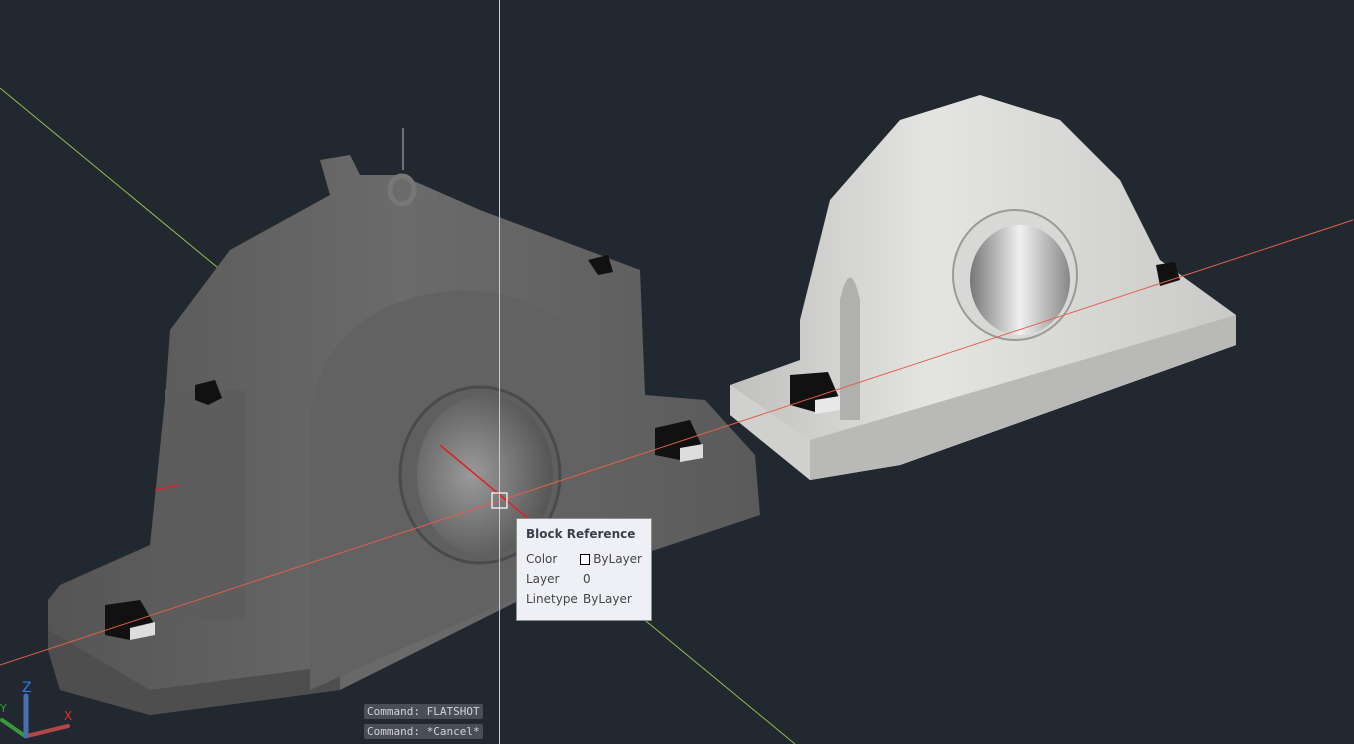 The width and height of the screenshot is (1354, 744). I want to click on tooltip-row-layer: Layer 0, so click(584, 579).